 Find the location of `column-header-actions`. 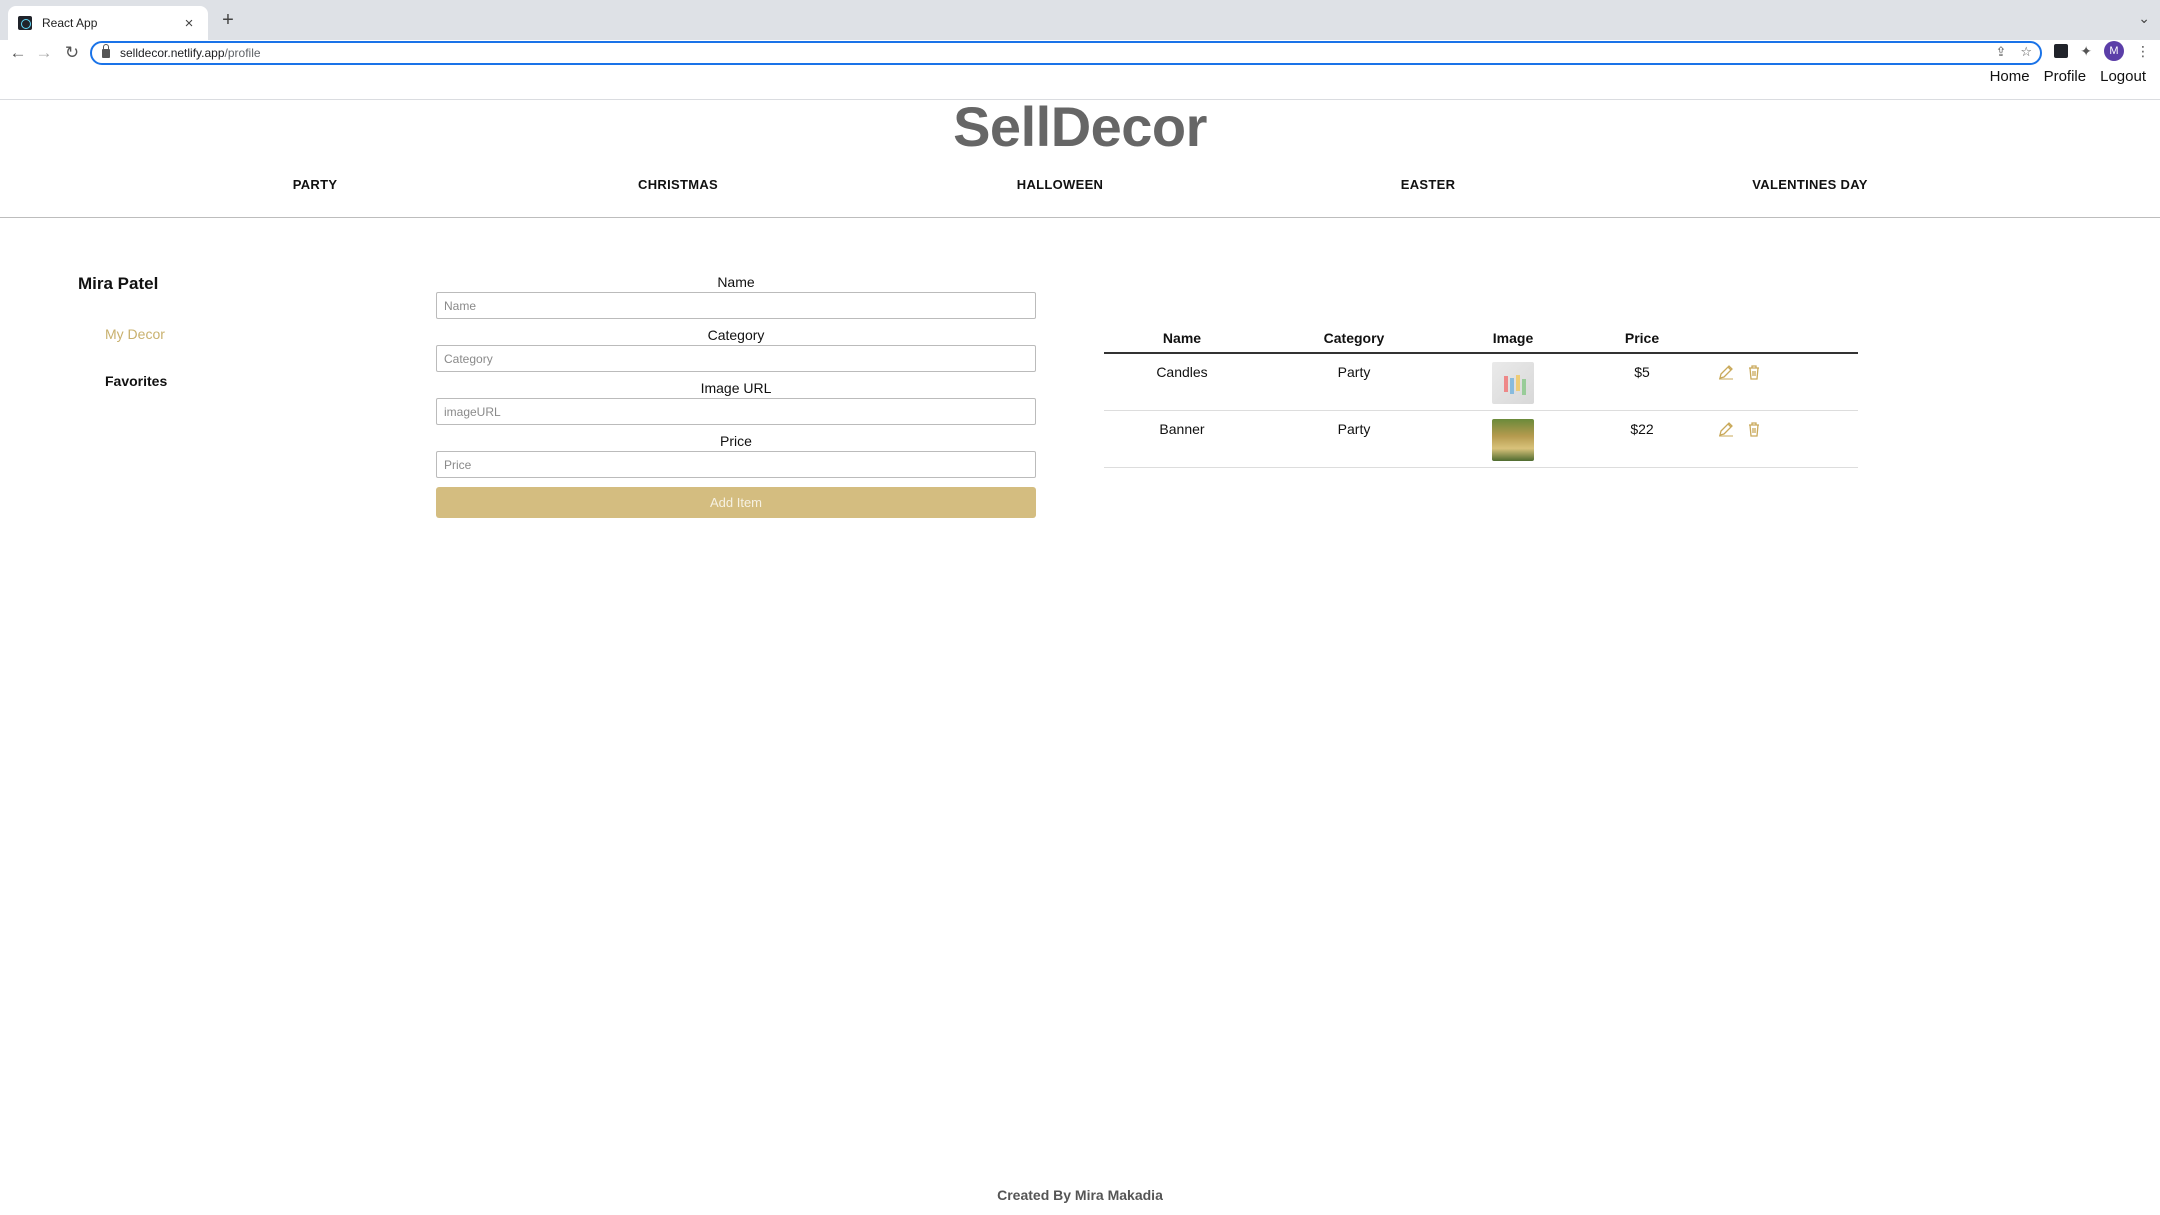

column-header-actions is located at coordinates (1782, 338).